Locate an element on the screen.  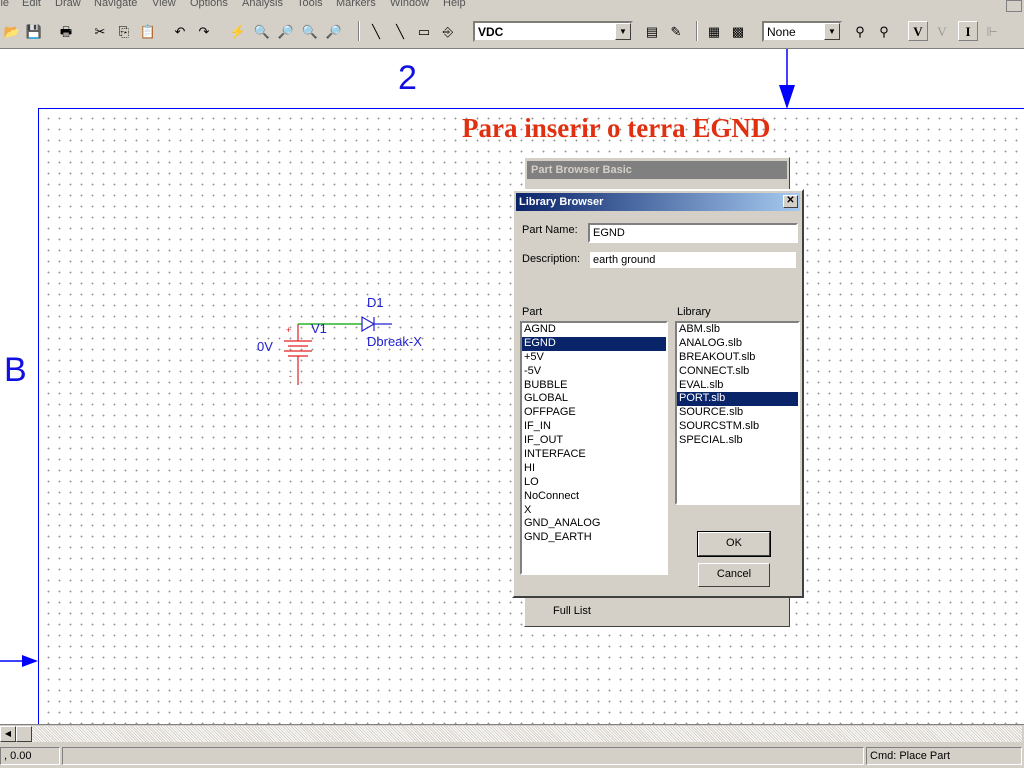
analysis-setup-combo: VDC ▼ is located at coordinates (553, 31).